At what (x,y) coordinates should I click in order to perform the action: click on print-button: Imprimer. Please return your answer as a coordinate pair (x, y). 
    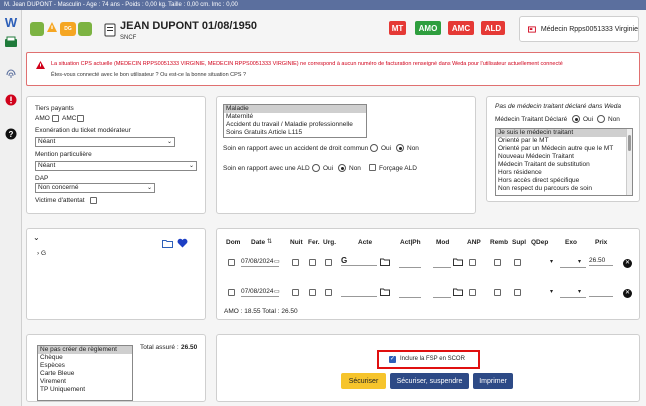
    Looking at the image, I should click on (493, 381).